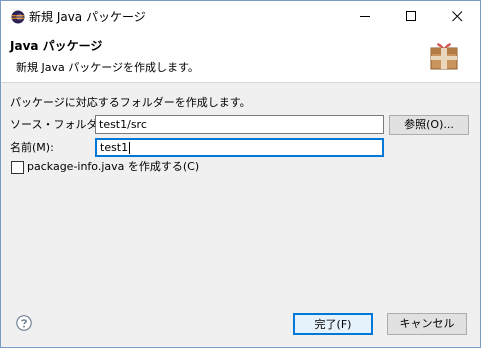 The image size is (481, 348). Describe the element at coordinates (444, 56) in the screenshot. I see `package-icon` at that location.